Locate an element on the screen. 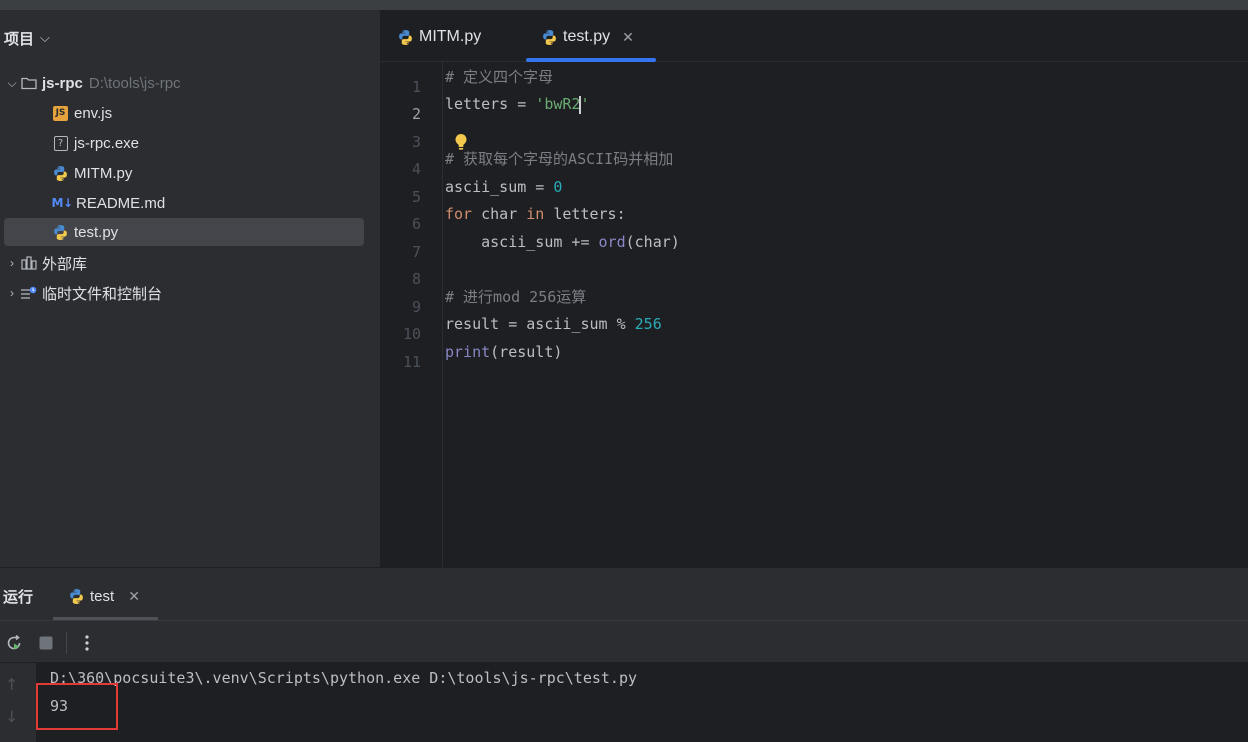  folder-icon is located at coordinates (28, 83).